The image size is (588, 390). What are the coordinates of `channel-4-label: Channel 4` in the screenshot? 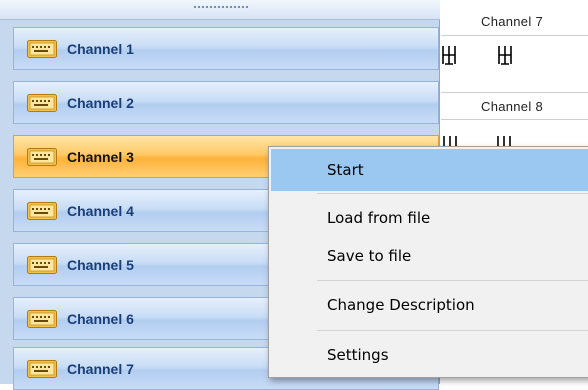 It's located at (100, 210).